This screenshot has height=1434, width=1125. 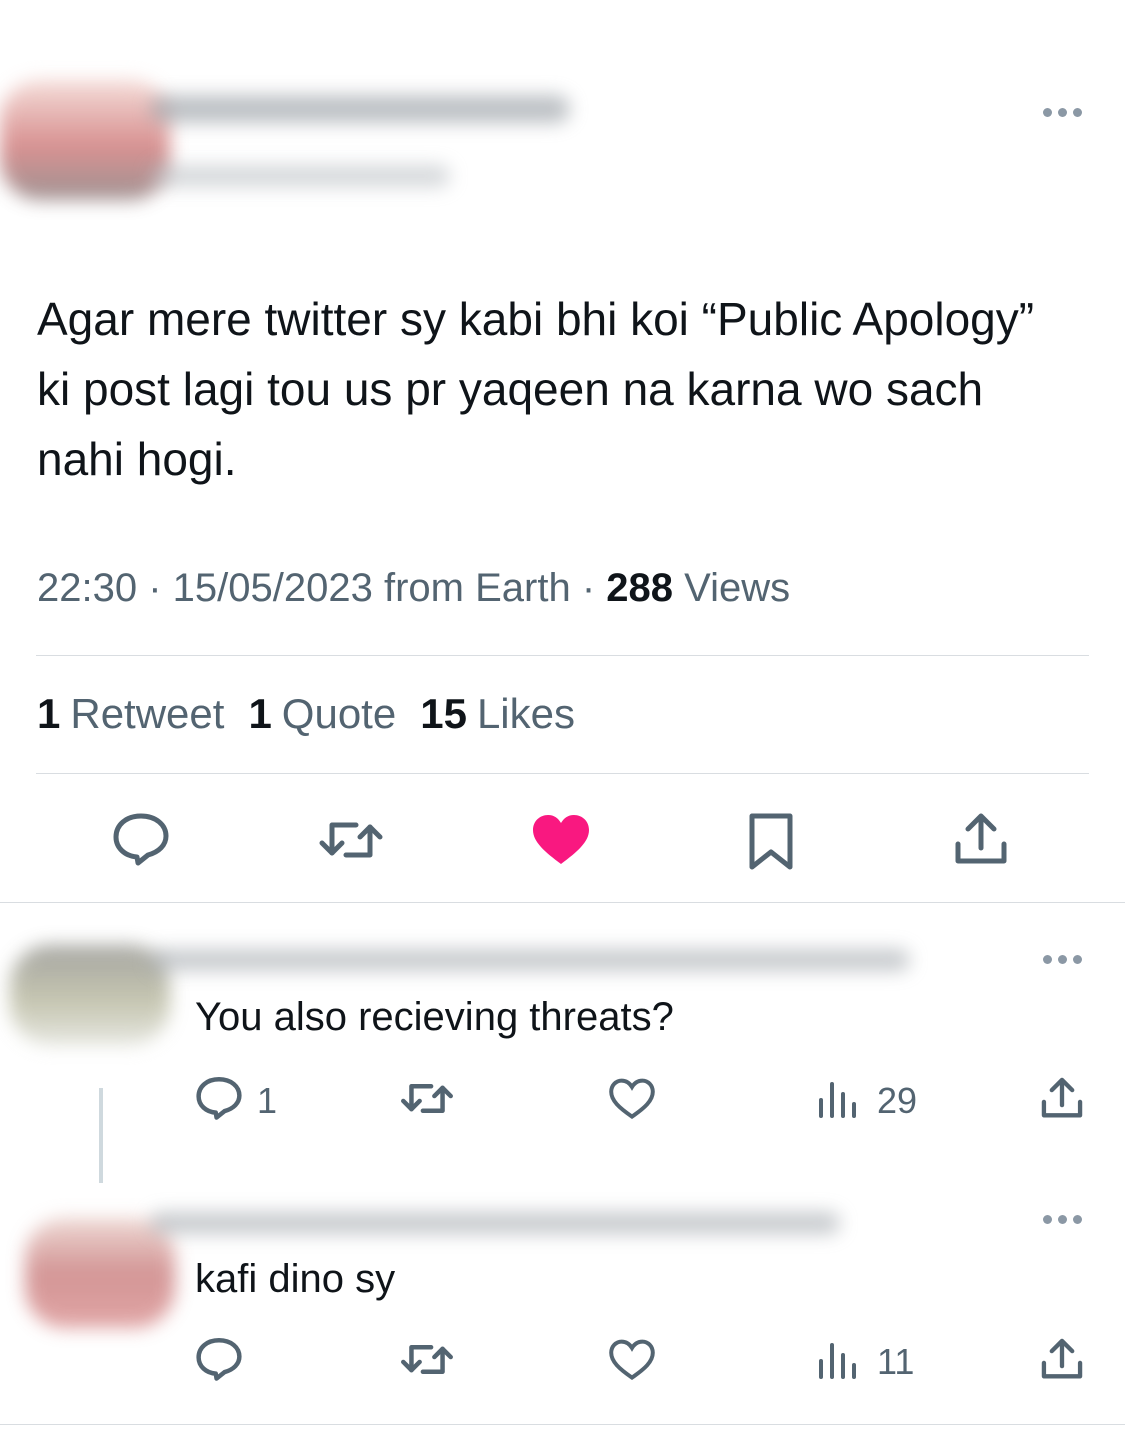 I want to click on views-count: 288, so click(x=639, y=588).